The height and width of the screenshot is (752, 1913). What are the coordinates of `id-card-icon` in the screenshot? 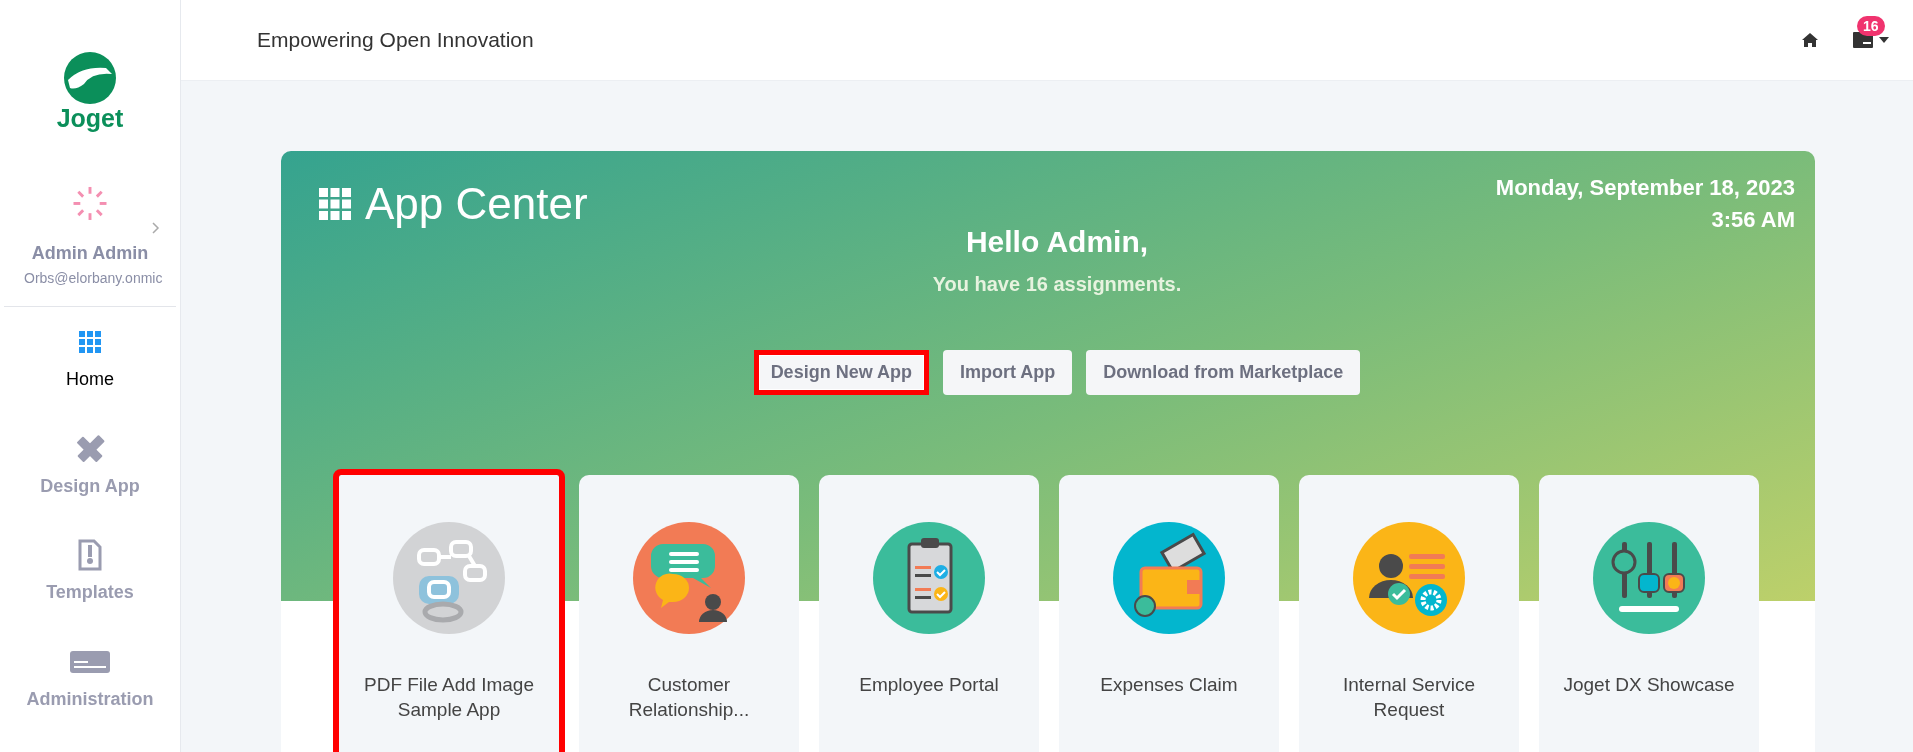 It's located at (90, 662).